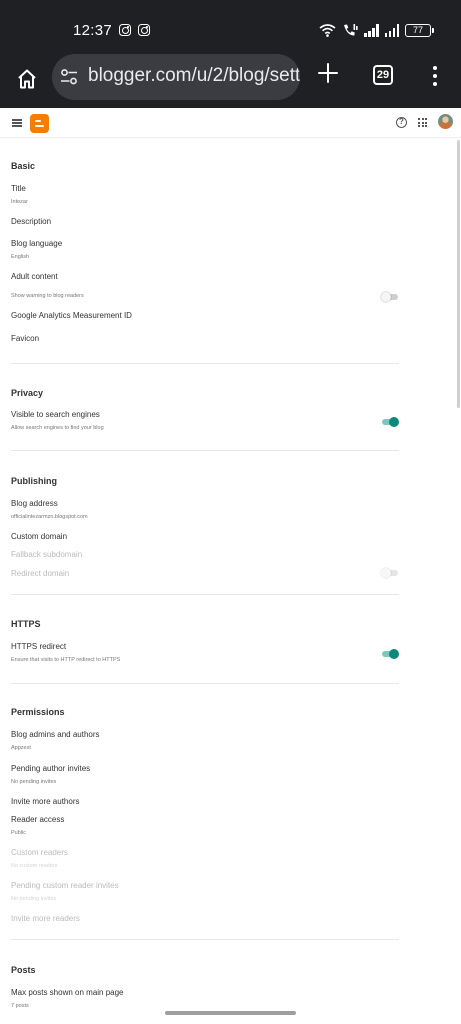  Describe the element at coordinates (327, 30) in the screenshot. I see `wifi-icon` at that location.